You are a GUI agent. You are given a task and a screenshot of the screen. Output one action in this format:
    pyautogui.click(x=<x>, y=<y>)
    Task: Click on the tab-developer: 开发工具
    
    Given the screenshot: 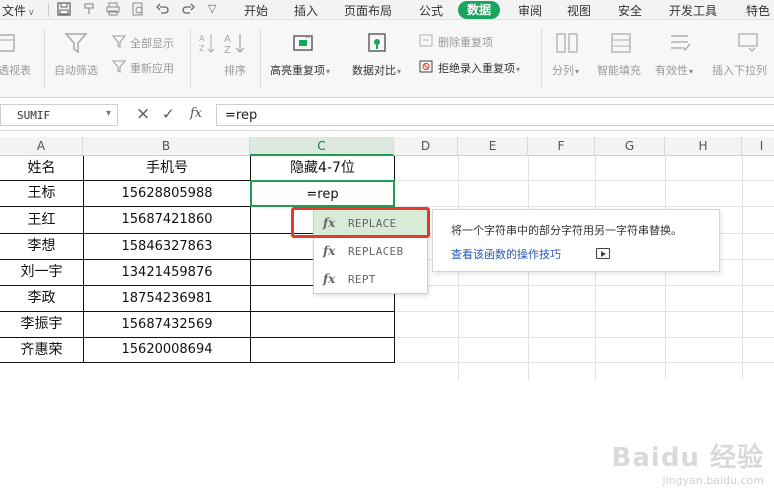 What is the action you would take?
    pyautogui.click(x=693, y=10)
    